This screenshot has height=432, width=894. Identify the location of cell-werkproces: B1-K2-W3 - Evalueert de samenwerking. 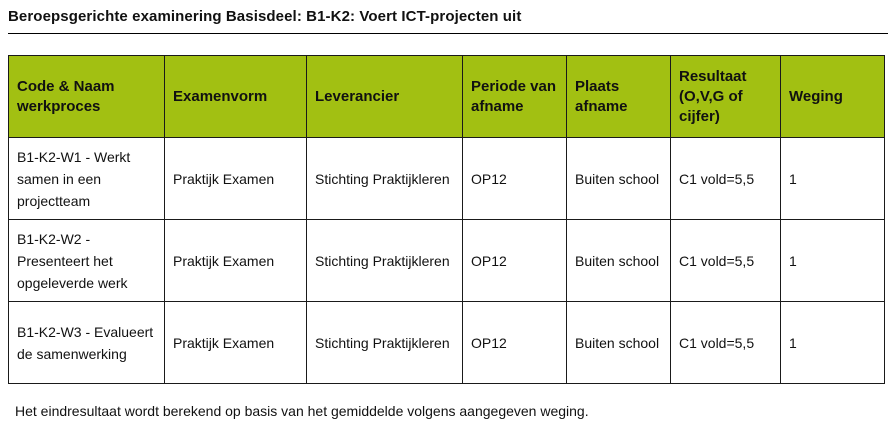
(86, 342).